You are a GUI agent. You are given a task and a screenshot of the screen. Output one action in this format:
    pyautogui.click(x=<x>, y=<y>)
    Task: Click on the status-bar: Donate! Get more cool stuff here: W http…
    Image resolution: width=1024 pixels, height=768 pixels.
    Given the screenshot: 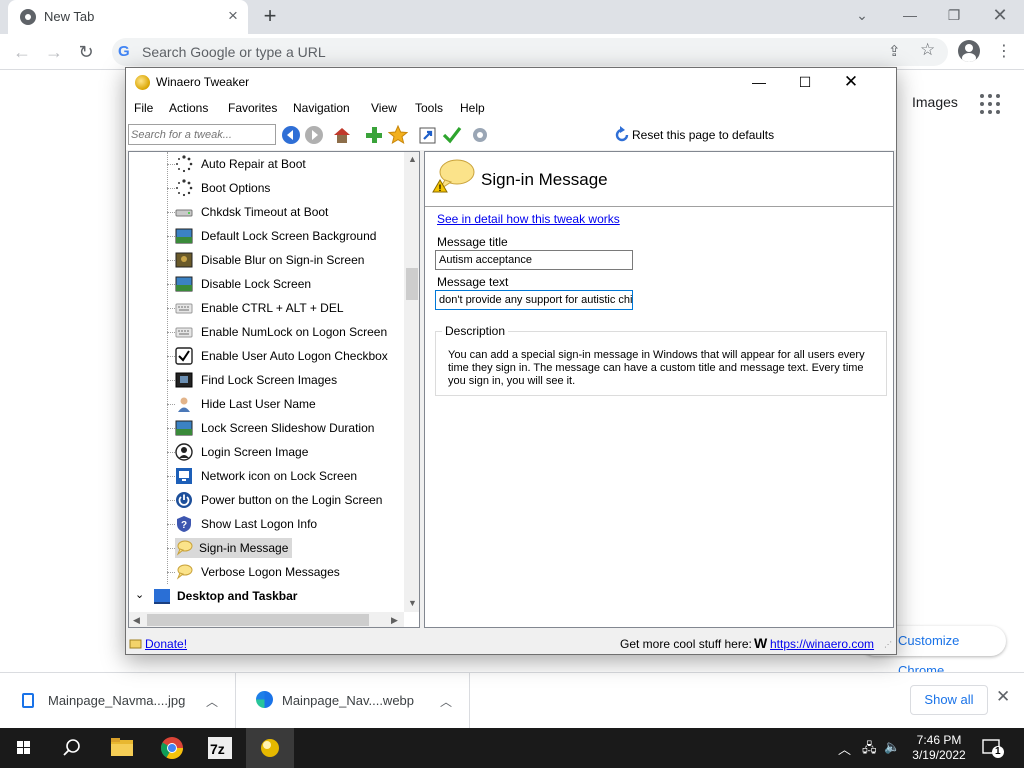 What is the action you would take?
    pyautogui.click(x=511, y=643)
    